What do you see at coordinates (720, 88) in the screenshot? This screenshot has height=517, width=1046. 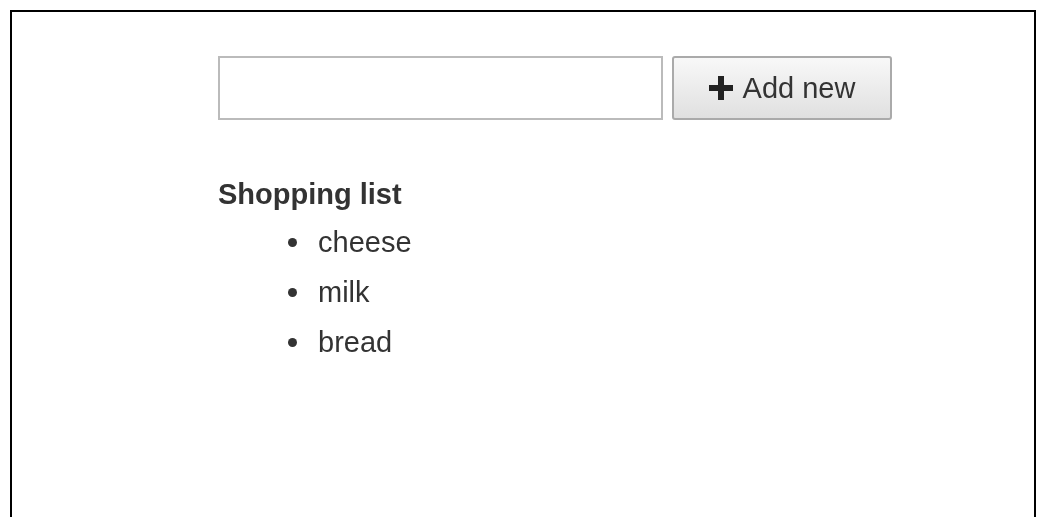 I see `plus-icon` at bounding box center [720, 88].